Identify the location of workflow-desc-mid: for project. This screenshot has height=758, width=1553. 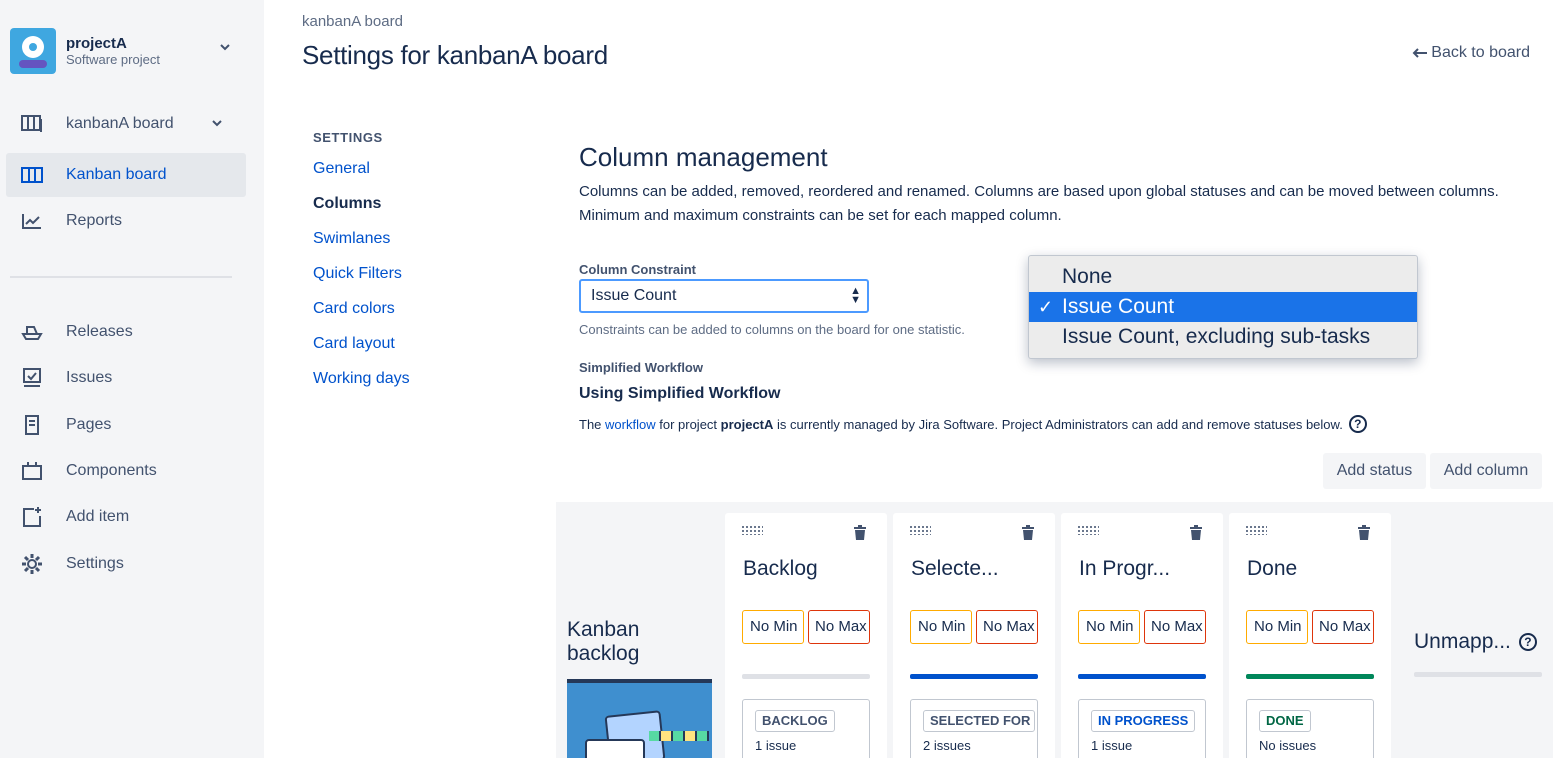
(688, 424).